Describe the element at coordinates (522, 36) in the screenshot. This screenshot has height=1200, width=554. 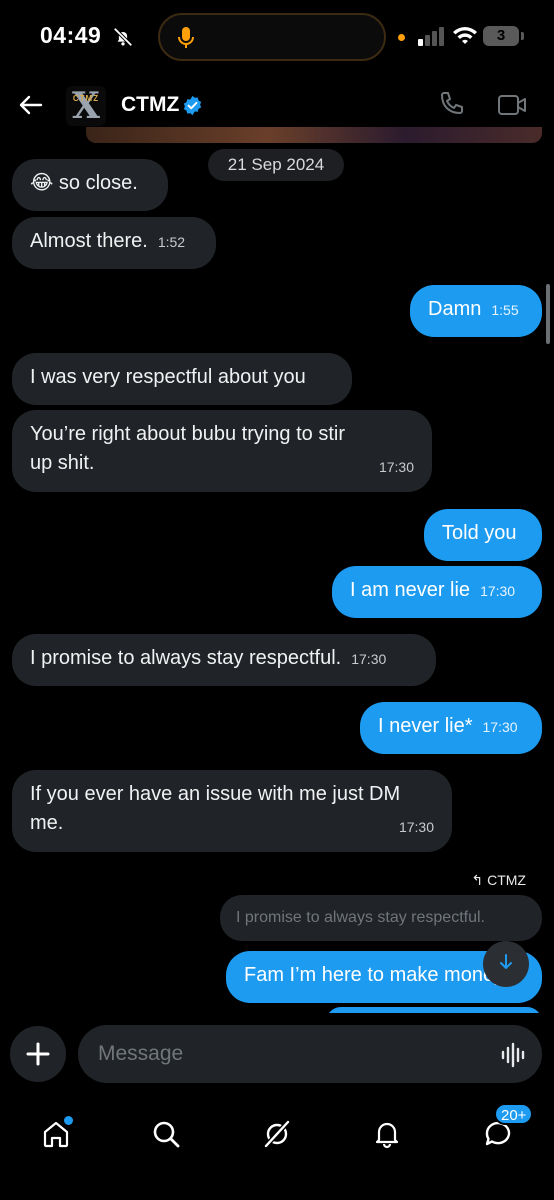
I see `battery-tip` at that location.